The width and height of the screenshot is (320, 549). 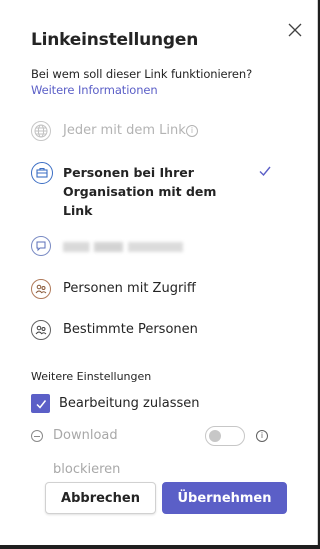 I want to click on chat-icon, so click(x=41, y=246).